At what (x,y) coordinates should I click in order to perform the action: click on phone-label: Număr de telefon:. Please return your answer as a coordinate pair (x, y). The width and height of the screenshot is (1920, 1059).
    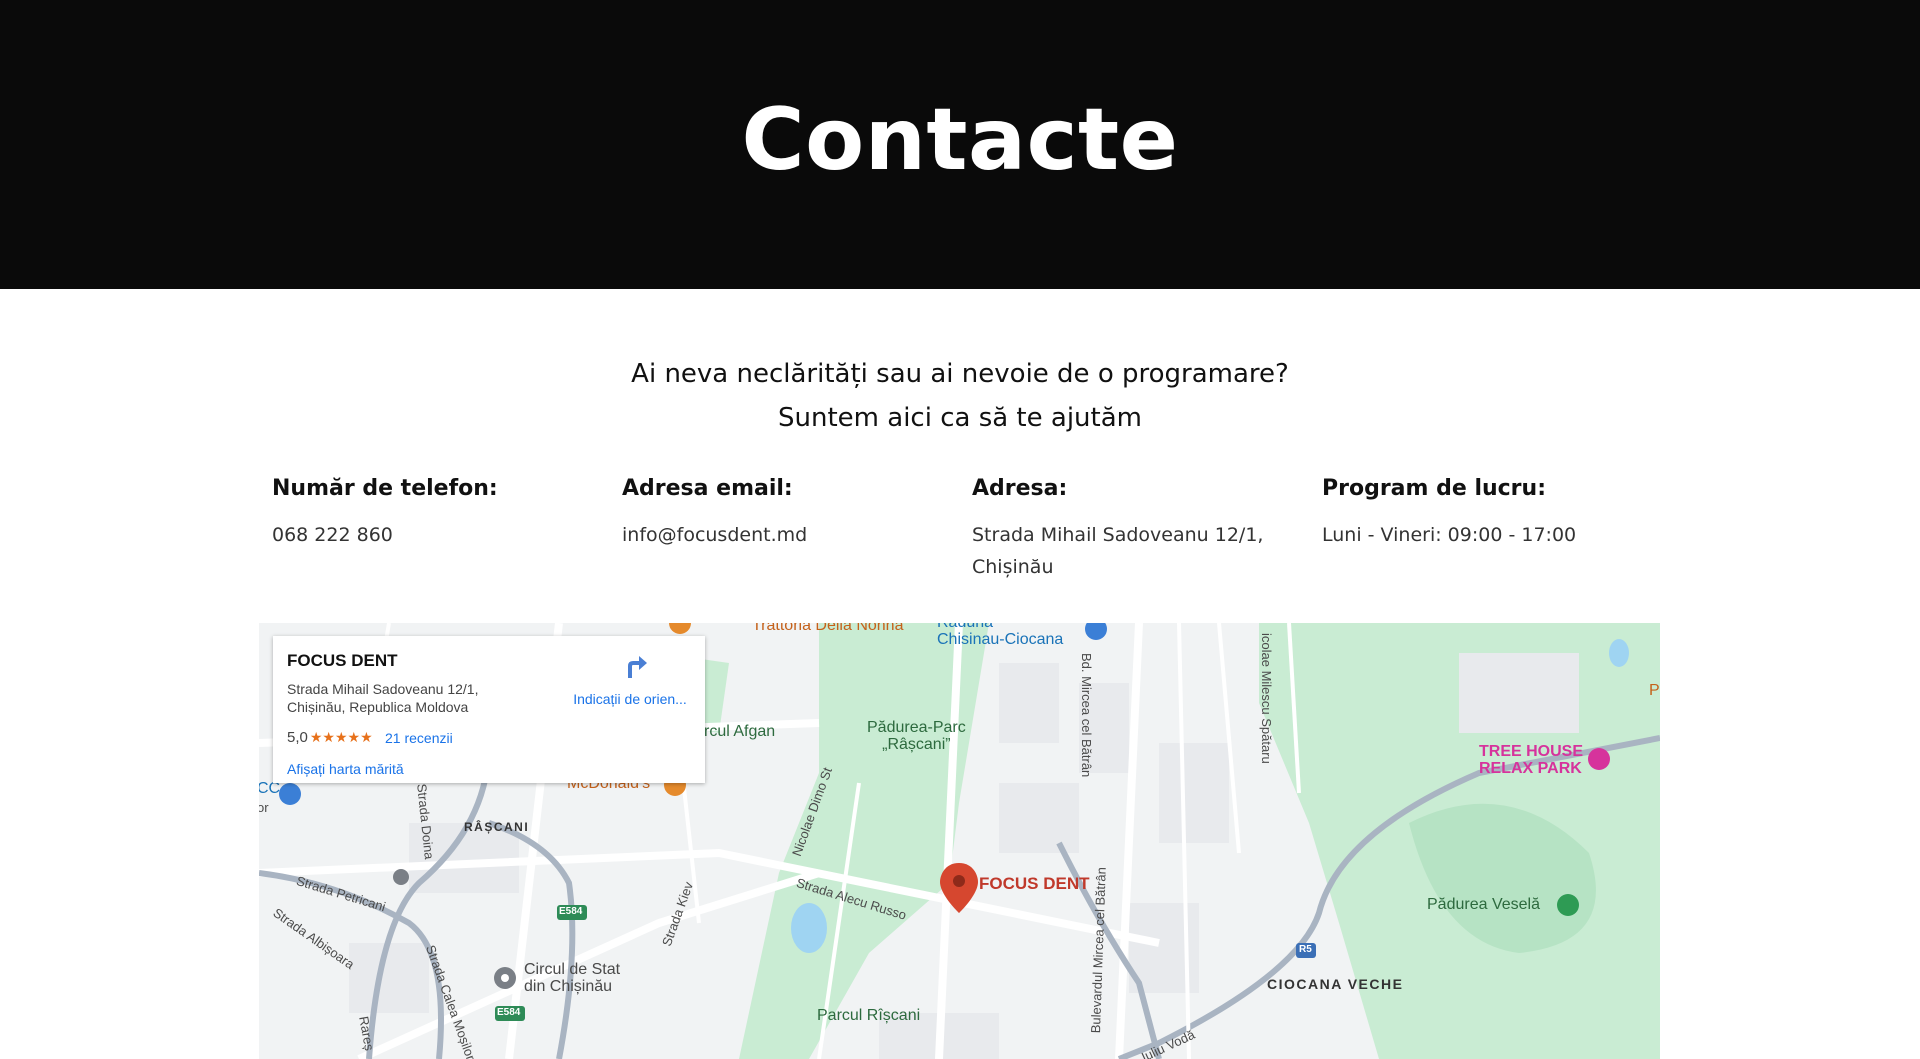
    Looking at the image, I should click on (385, 488).